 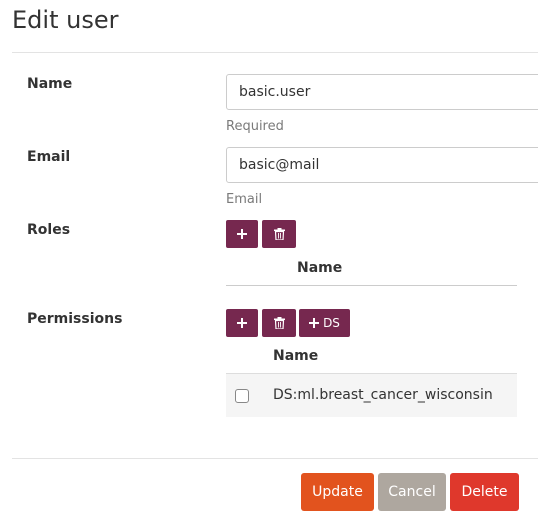 I want to click on permissions-label: Permissions, so click(x=75, y=319).